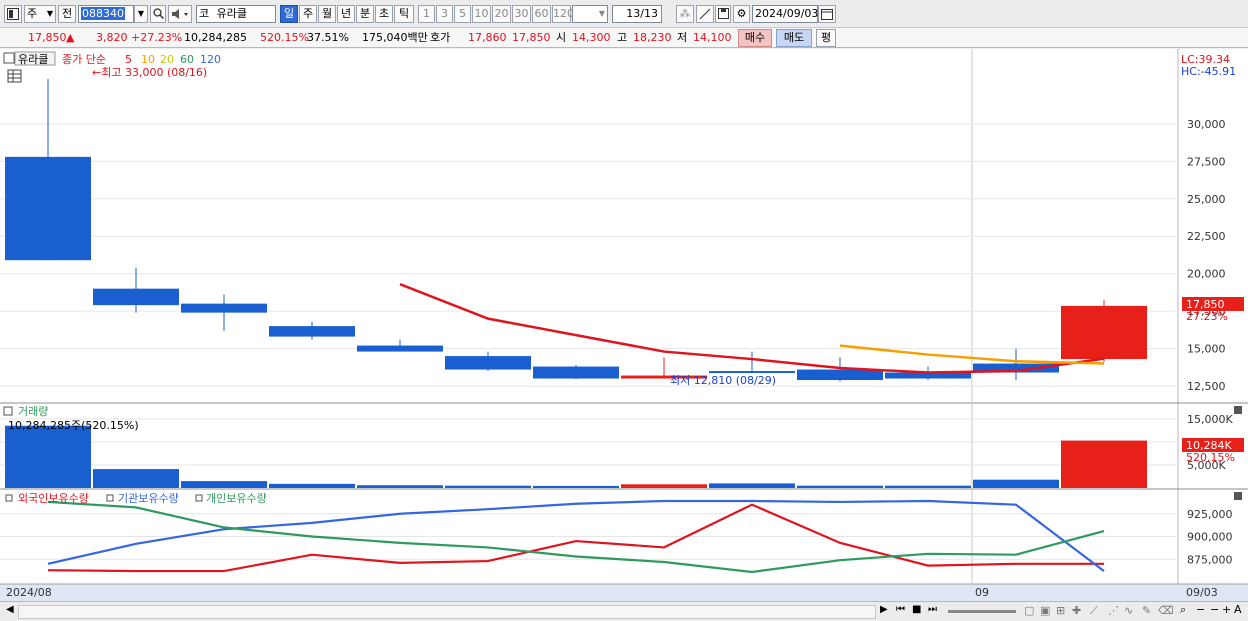  Describe the element at coordinates (110, 498) in the screenshot. I see `institution-legend-marker` at that location.